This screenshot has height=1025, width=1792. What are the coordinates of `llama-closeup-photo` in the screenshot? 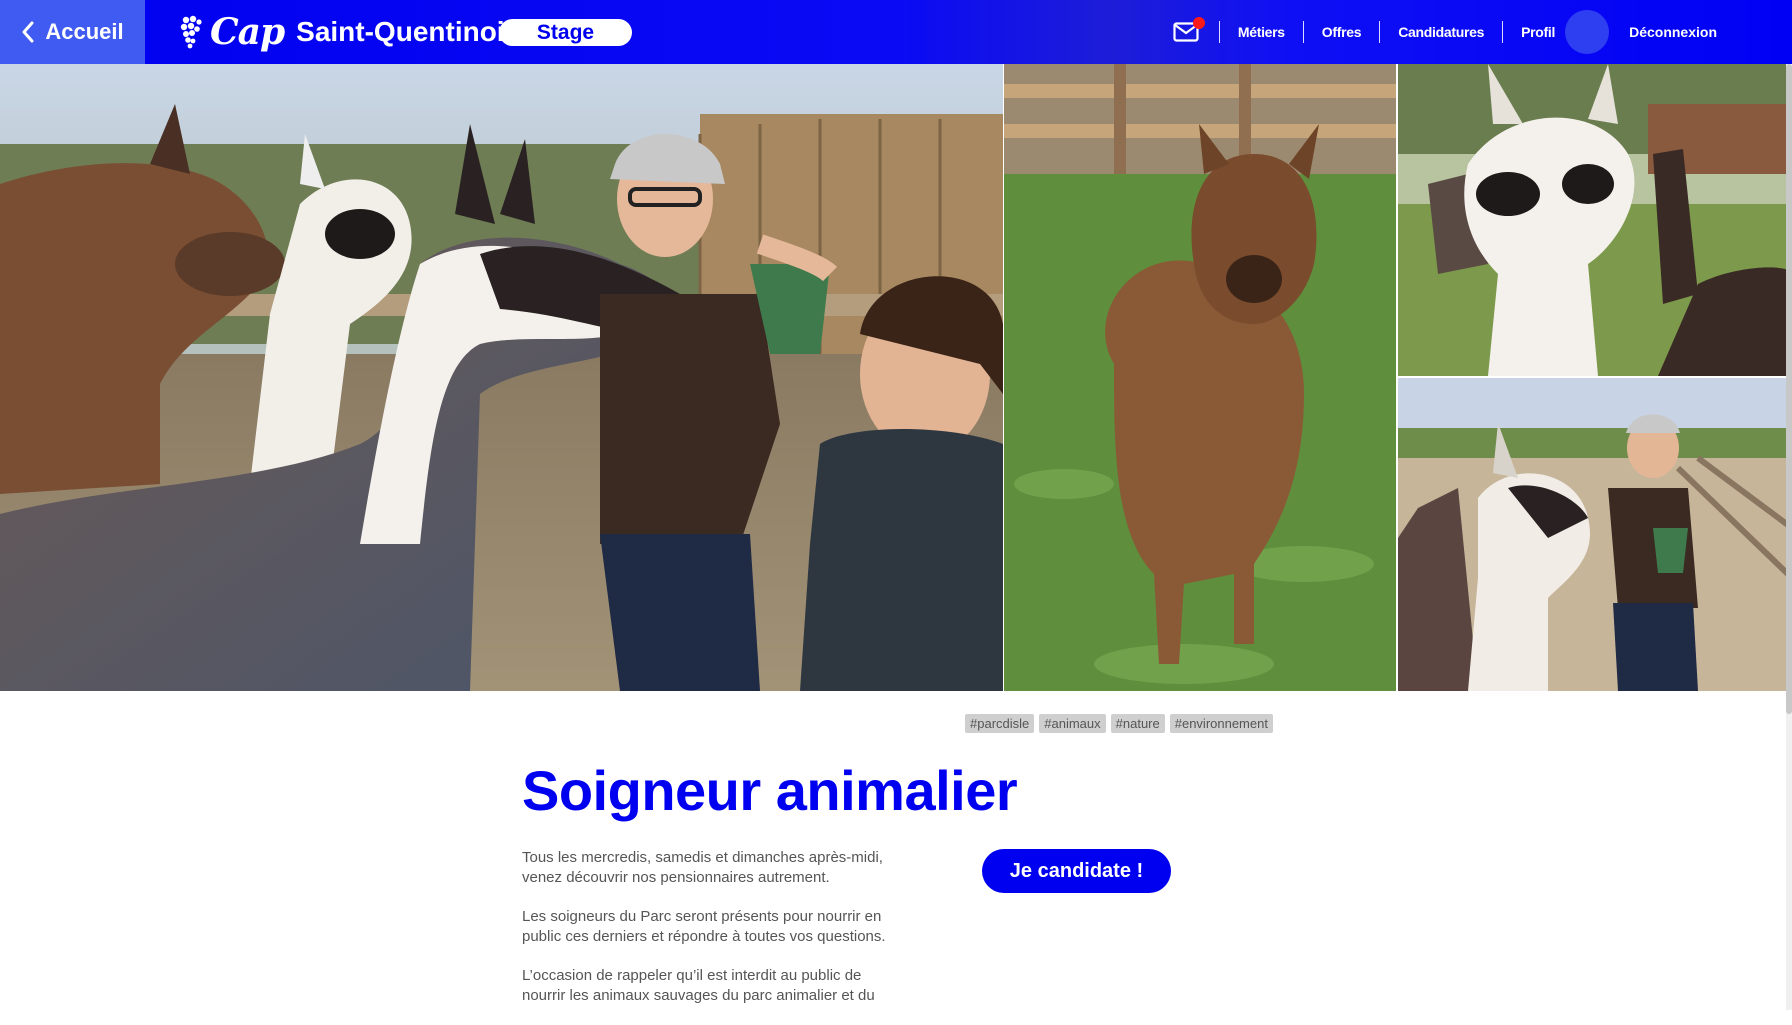 It's located at (1595, 220).